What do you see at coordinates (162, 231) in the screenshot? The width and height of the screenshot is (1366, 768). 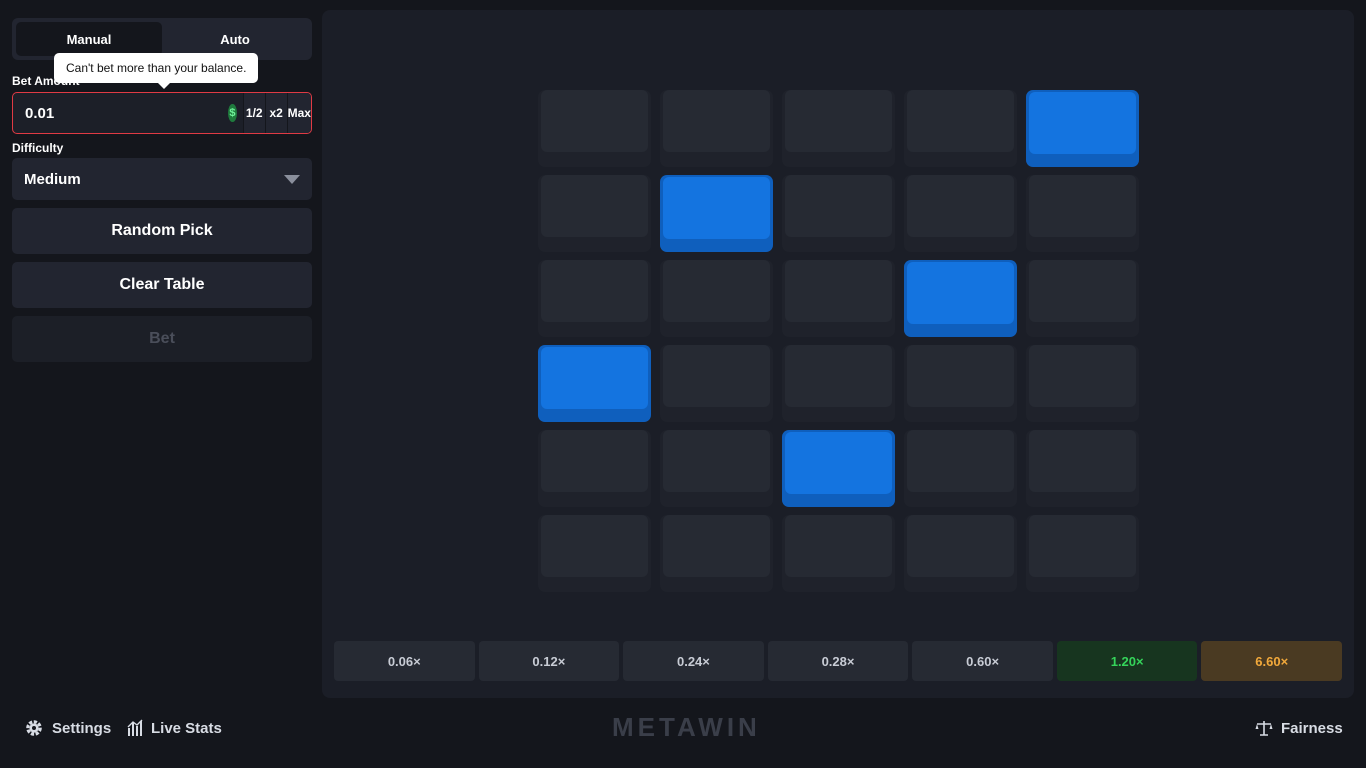 I see `random-pick-button: Random Pick` at bounding box center [162, 231].